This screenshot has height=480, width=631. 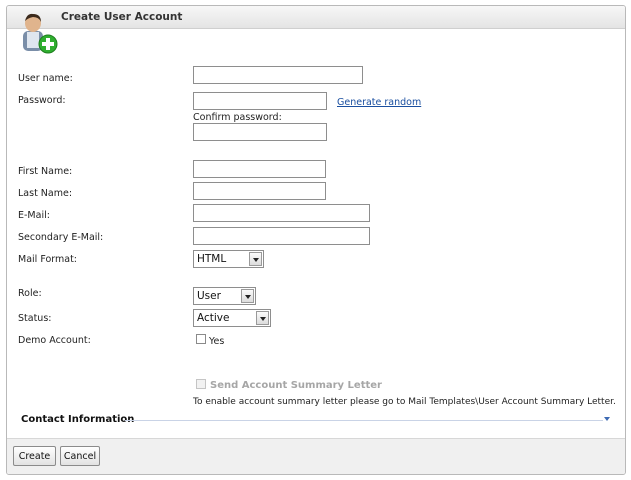 I want to click on username-label: User name:, so click(x=45, y=78).